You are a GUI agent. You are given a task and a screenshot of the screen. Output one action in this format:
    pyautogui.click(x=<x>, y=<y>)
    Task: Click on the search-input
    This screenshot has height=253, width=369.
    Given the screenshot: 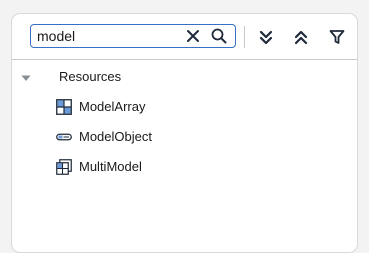 What is the action you would take?
    pyautogui.click(x=107, y=35)
    